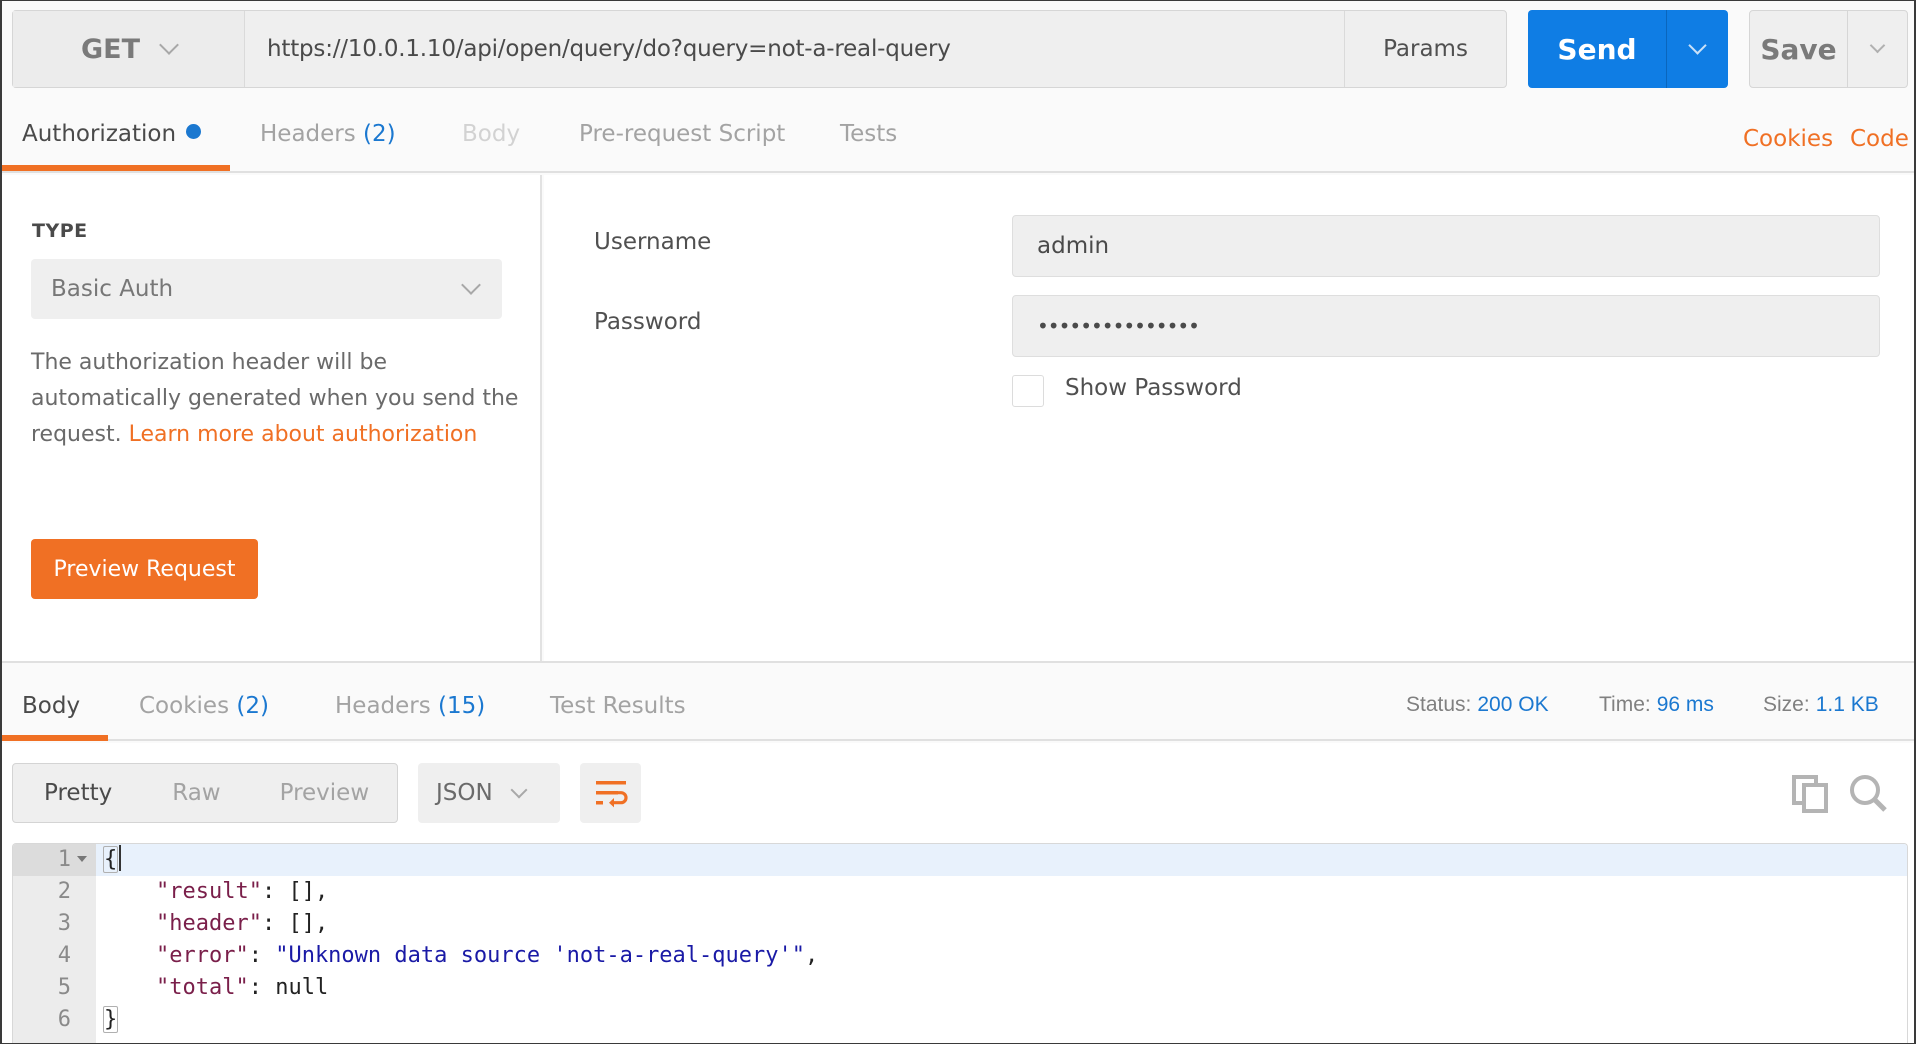  What do you see at coordinates (1879, 139) in the screenshot?
I see `code-link: Code` at bounding box center [1879, 139].